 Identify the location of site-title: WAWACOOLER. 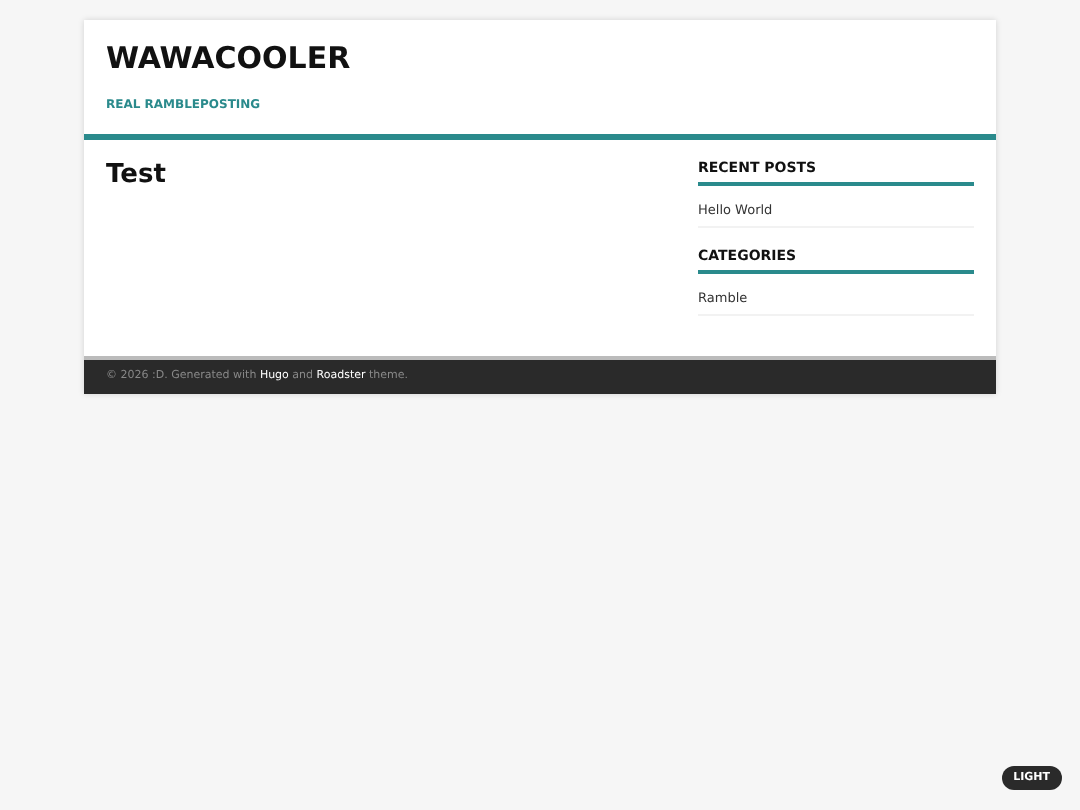
(540, 58).